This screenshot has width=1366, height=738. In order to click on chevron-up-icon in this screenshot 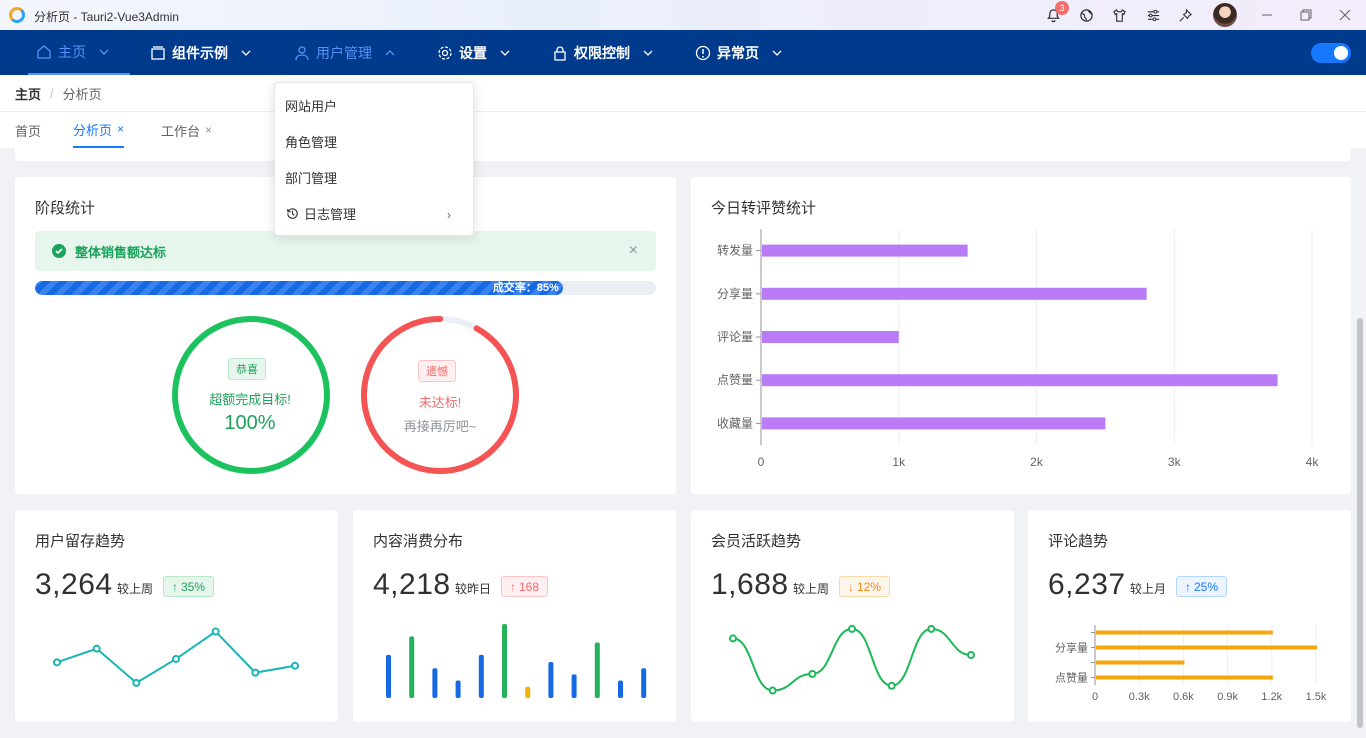, I will do `click(390, 52)`.